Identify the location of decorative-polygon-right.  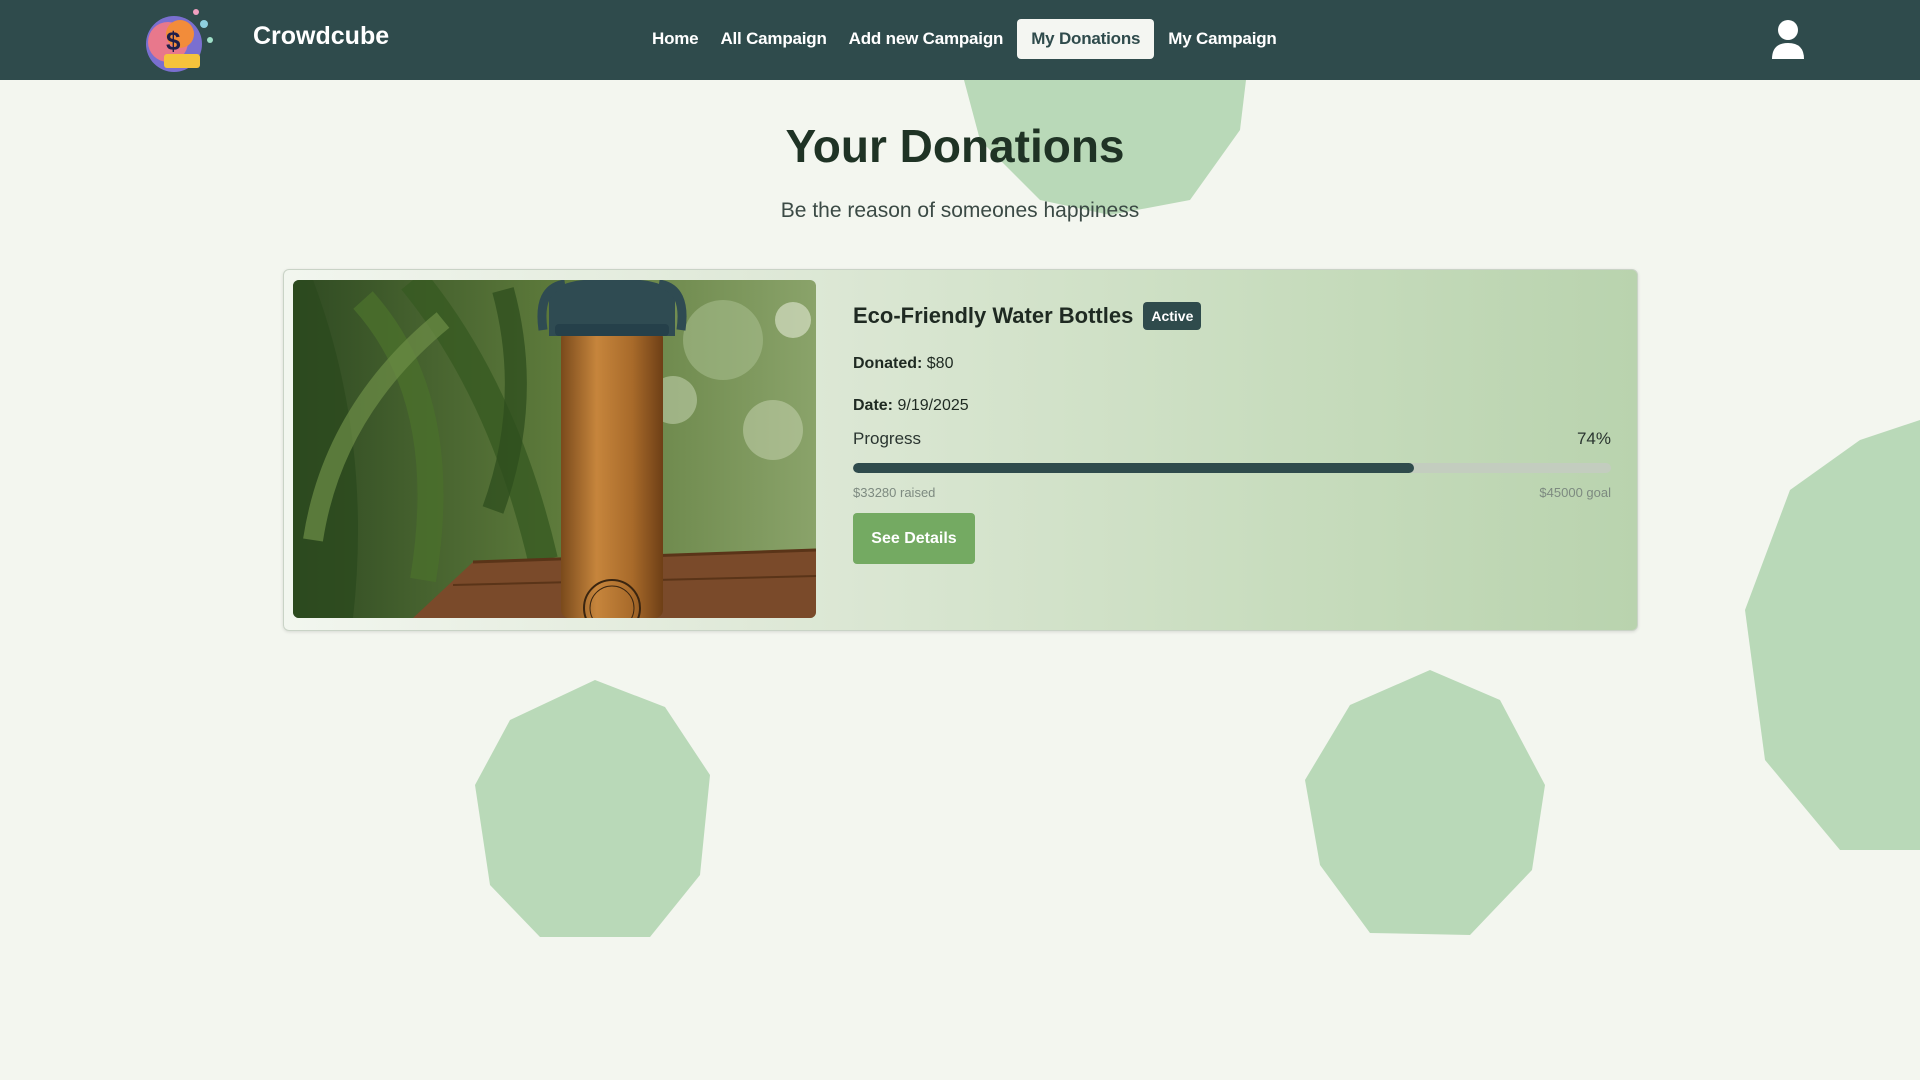
(1425, 802).